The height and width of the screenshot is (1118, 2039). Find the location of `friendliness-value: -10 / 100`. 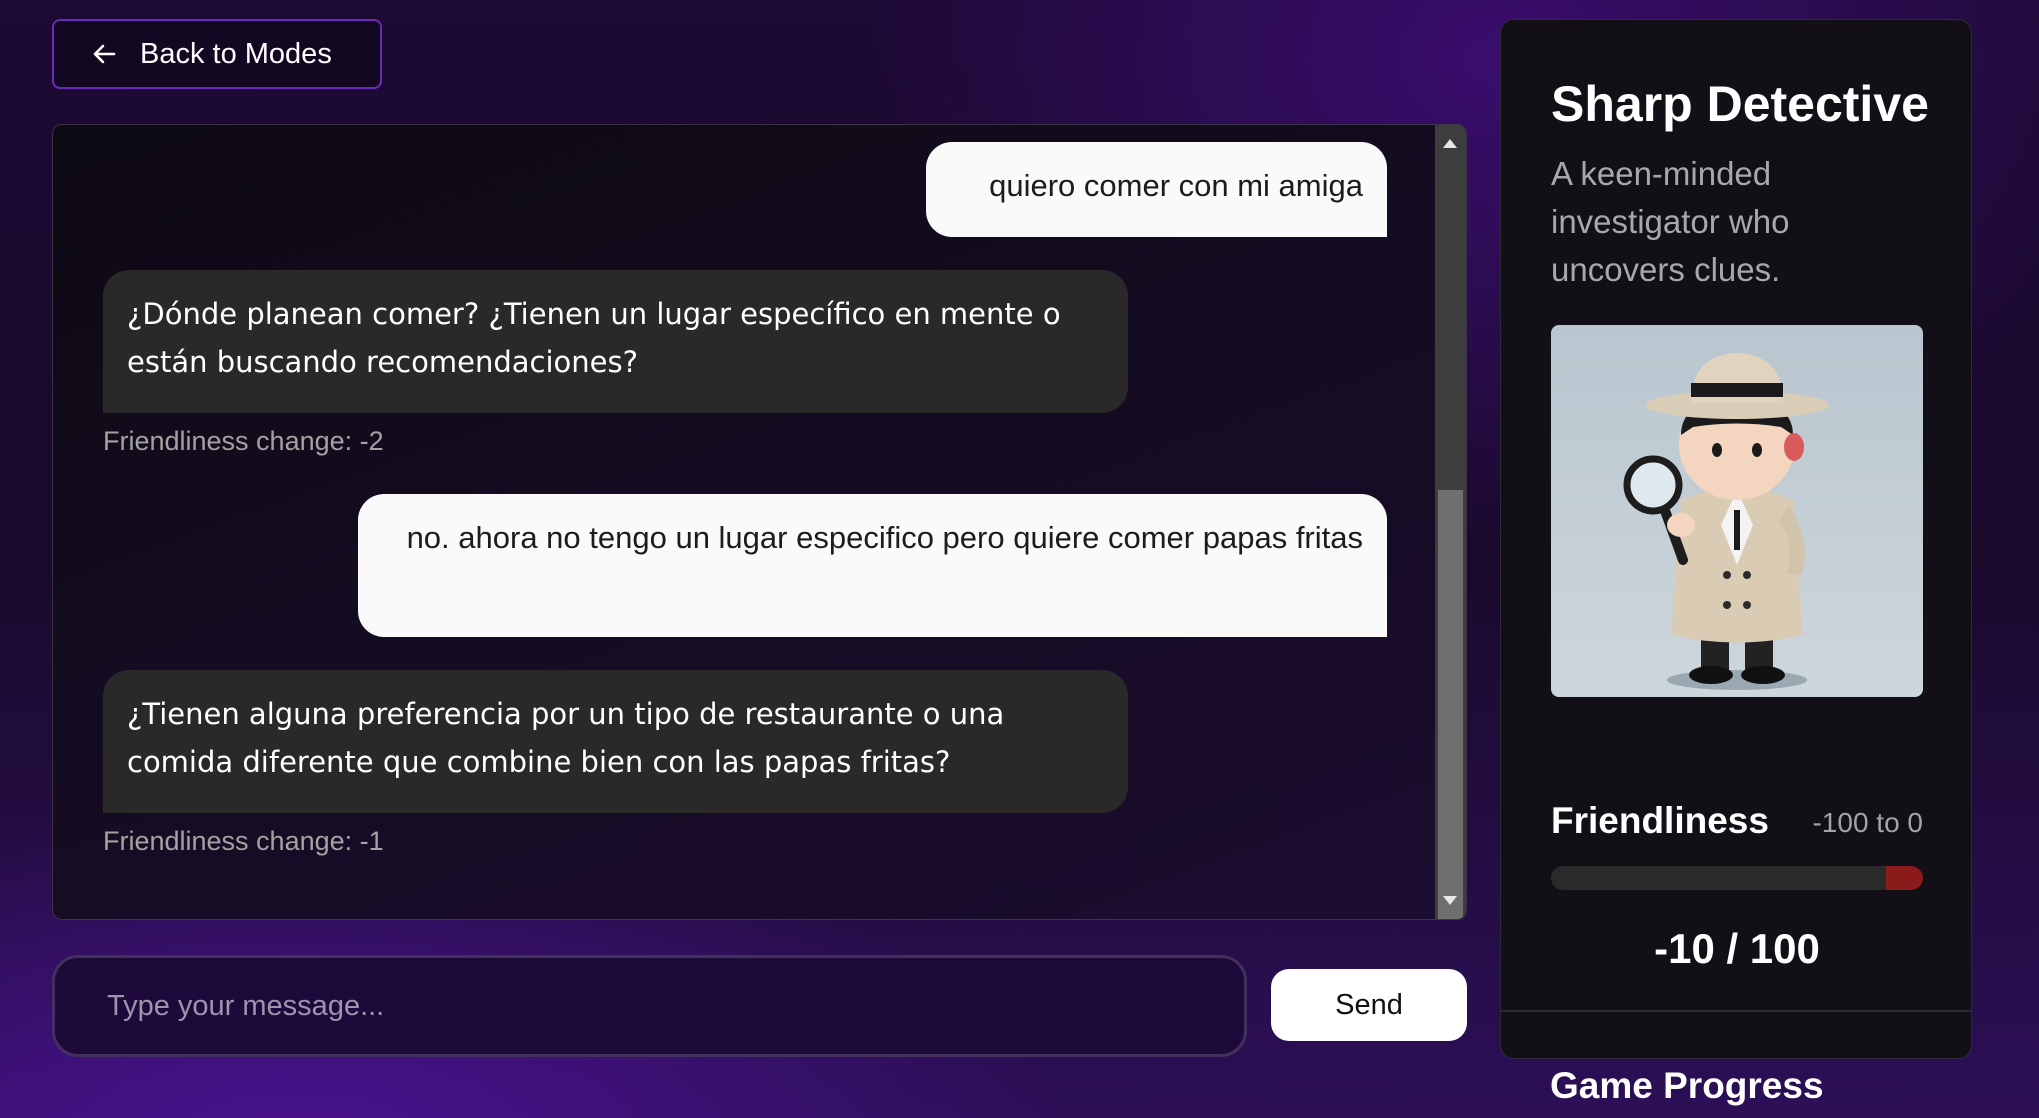

friendliness-value: -10 / 100 is located at coordinates (1737, 948).